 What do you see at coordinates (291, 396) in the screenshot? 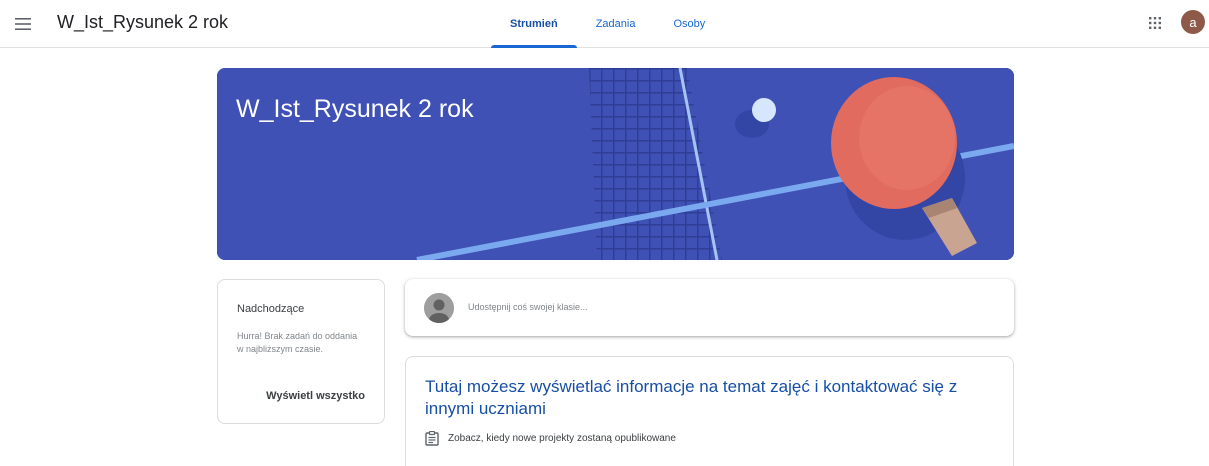
I see `view-all-link: Wyświetl wszystko` at bounding box center [291, 396].